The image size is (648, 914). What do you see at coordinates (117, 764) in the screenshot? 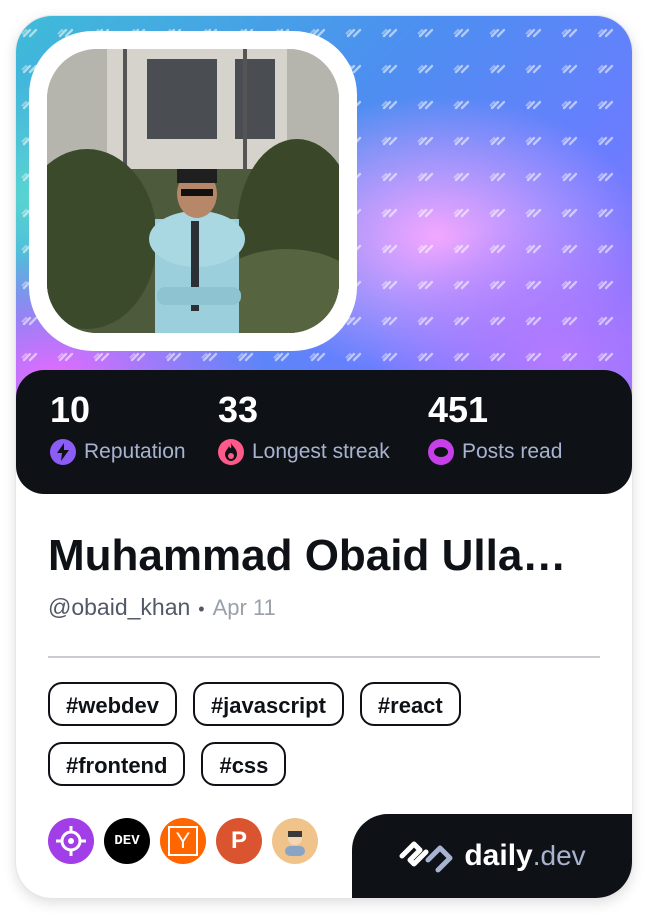
I see `tag-frontend: #frontend` at bounding box center [117, 764].